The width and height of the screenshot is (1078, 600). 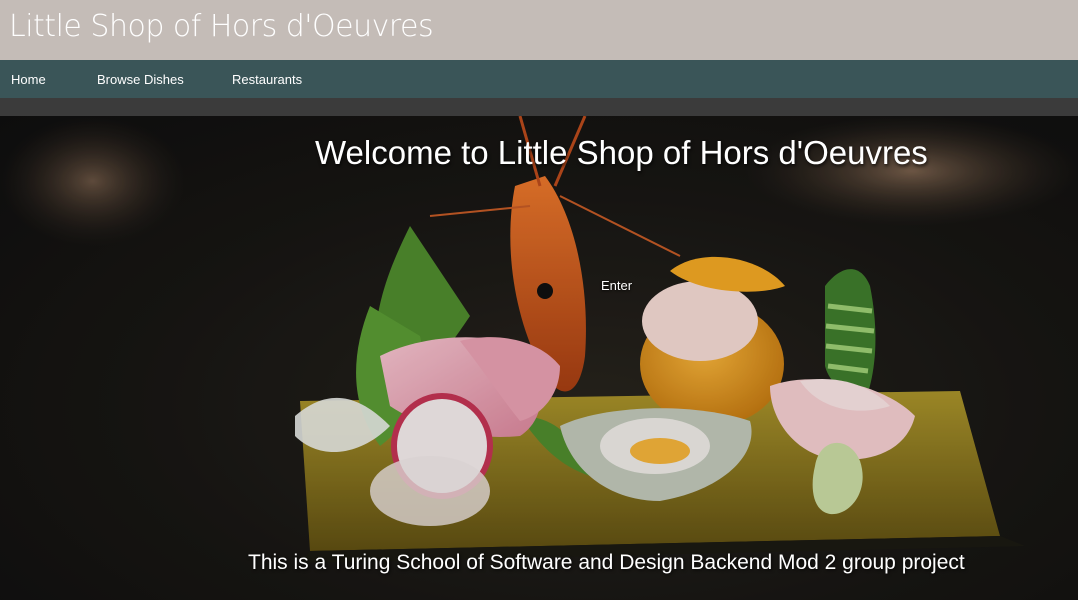 I want to click on nav-divider, so click(x=539, y=107).